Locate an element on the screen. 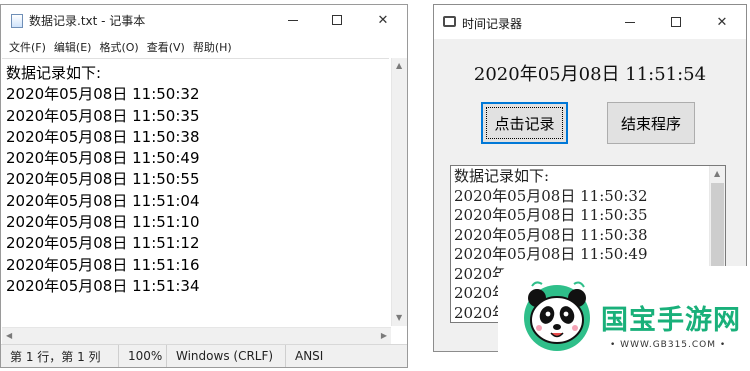 The image size is (750, 371). text-line: 2020年05月08日 11:51:10 is located at coordinates (103, 222).